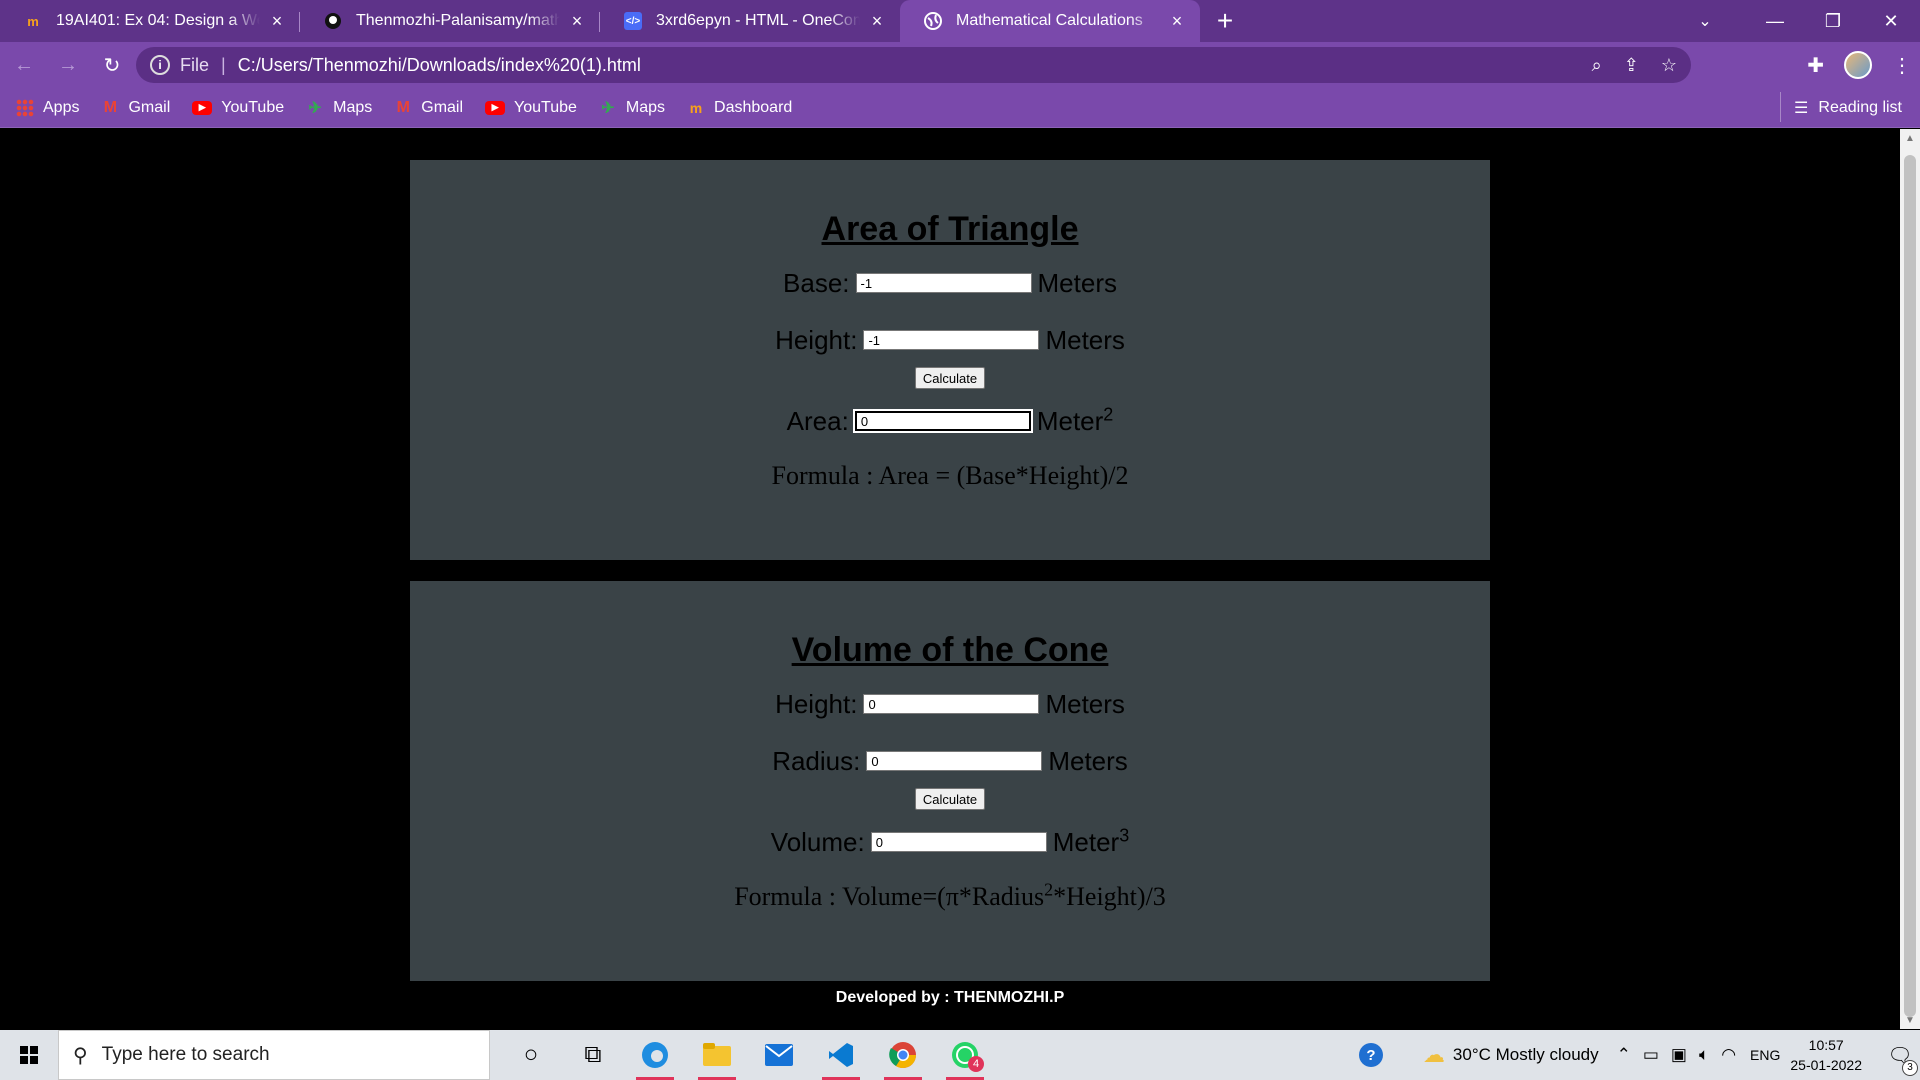 This screenshot has width=1920, height=1080. What do you see at coordinates (1525, 1054) in the screenshot?
I see `weather-text: 30°C Mostly cloudy` at bounding box center [1525, 1054].